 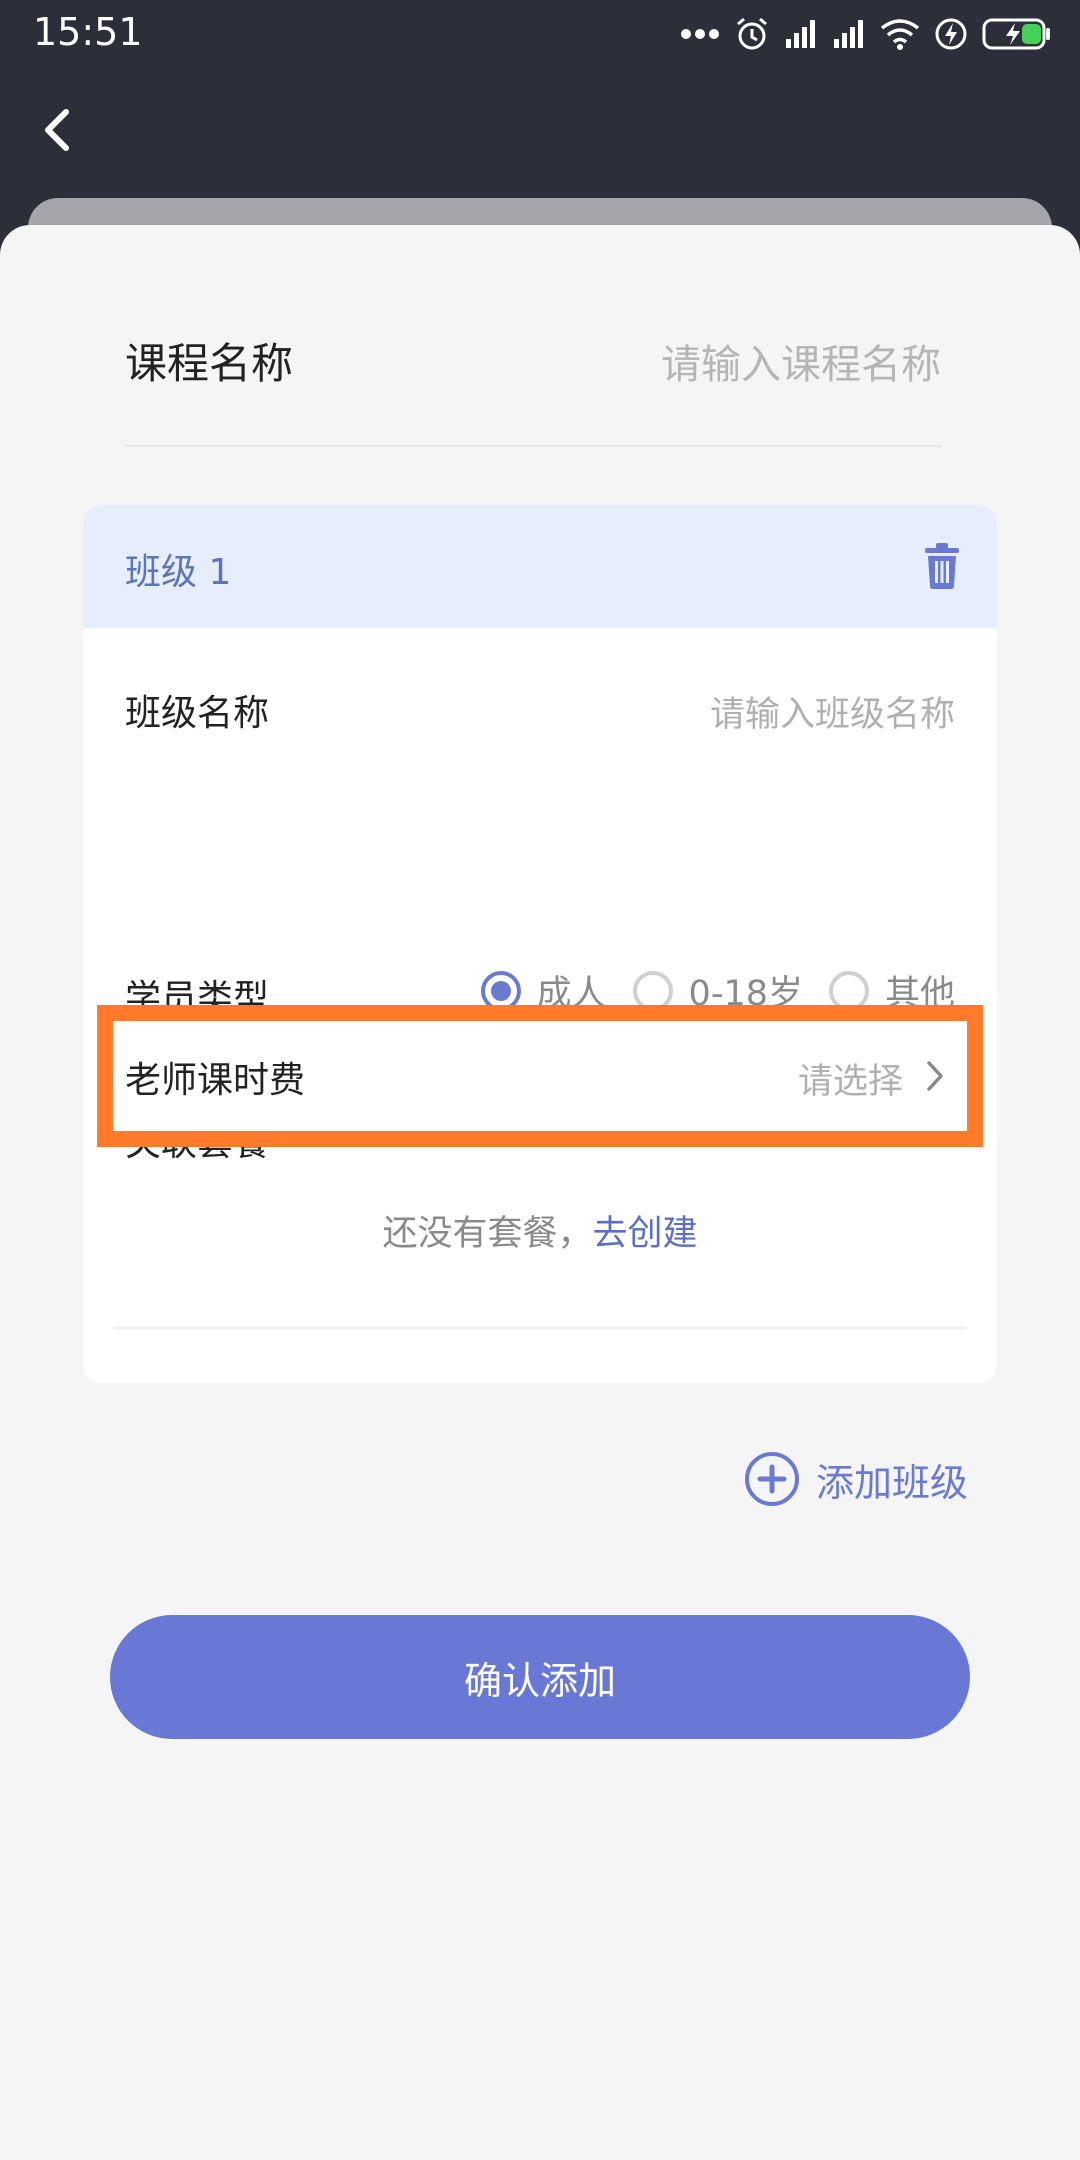 I want to click on status-time: 15:51, so click(x=88, y=32).